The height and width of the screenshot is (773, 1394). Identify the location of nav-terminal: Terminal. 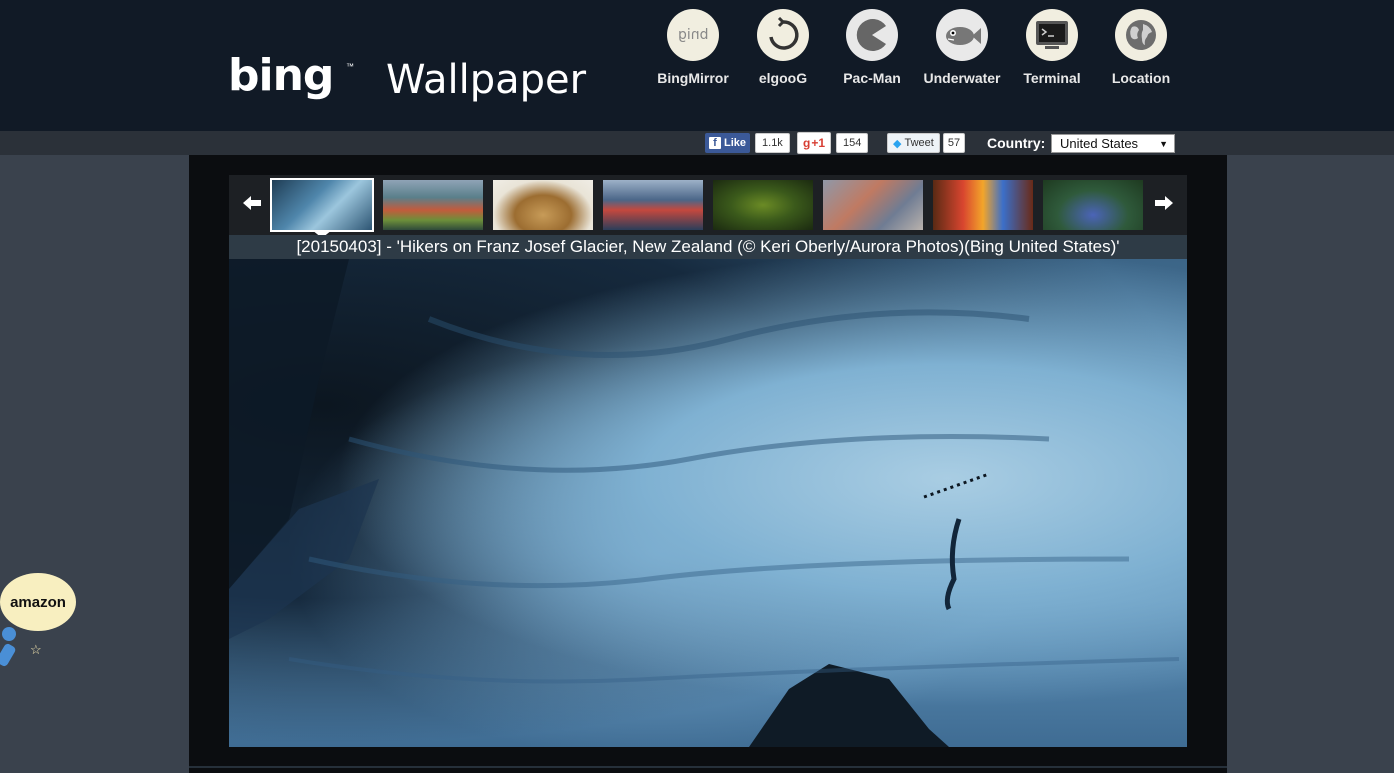
(1052, 52).